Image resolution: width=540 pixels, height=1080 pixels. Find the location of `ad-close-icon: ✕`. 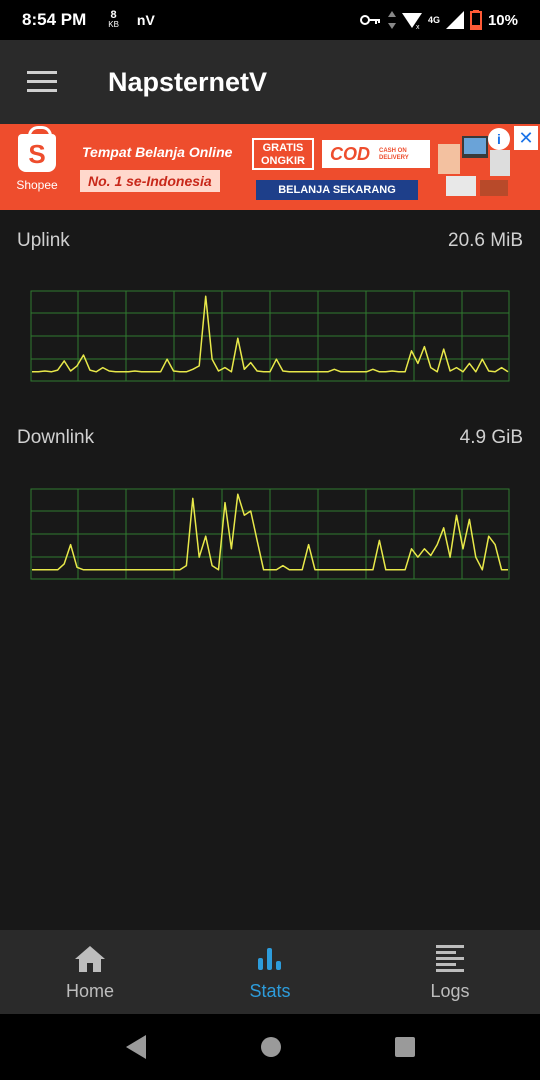

ad-close-icon: ✕ is located at coordinates (526, 138).